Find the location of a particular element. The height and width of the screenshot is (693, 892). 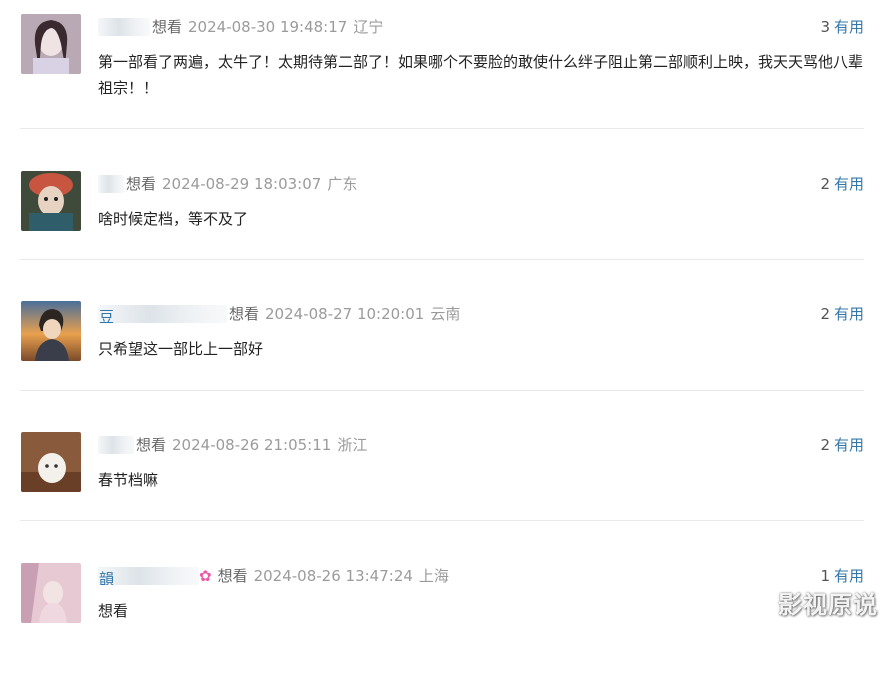

comment-time: 2024-08-29 18:03:07 is located at coordinates (242, 184).